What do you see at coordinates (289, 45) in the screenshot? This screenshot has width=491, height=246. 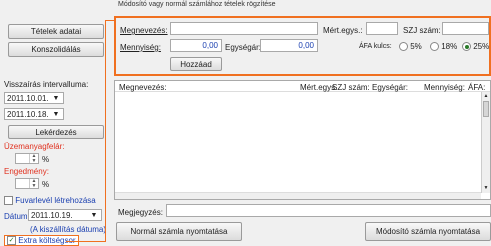 I see `unit-price-input: 0,00` at bounding box center [289, 45].